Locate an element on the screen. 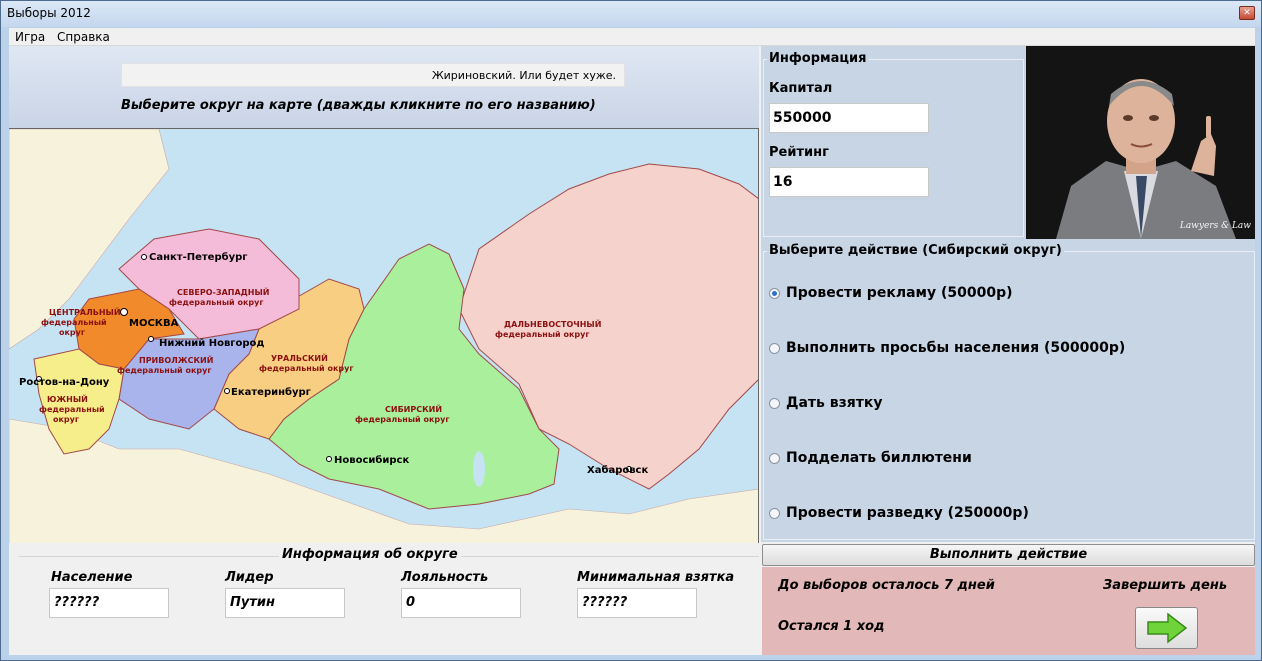  city-dot-moscow is located at coordinates (124, 312).